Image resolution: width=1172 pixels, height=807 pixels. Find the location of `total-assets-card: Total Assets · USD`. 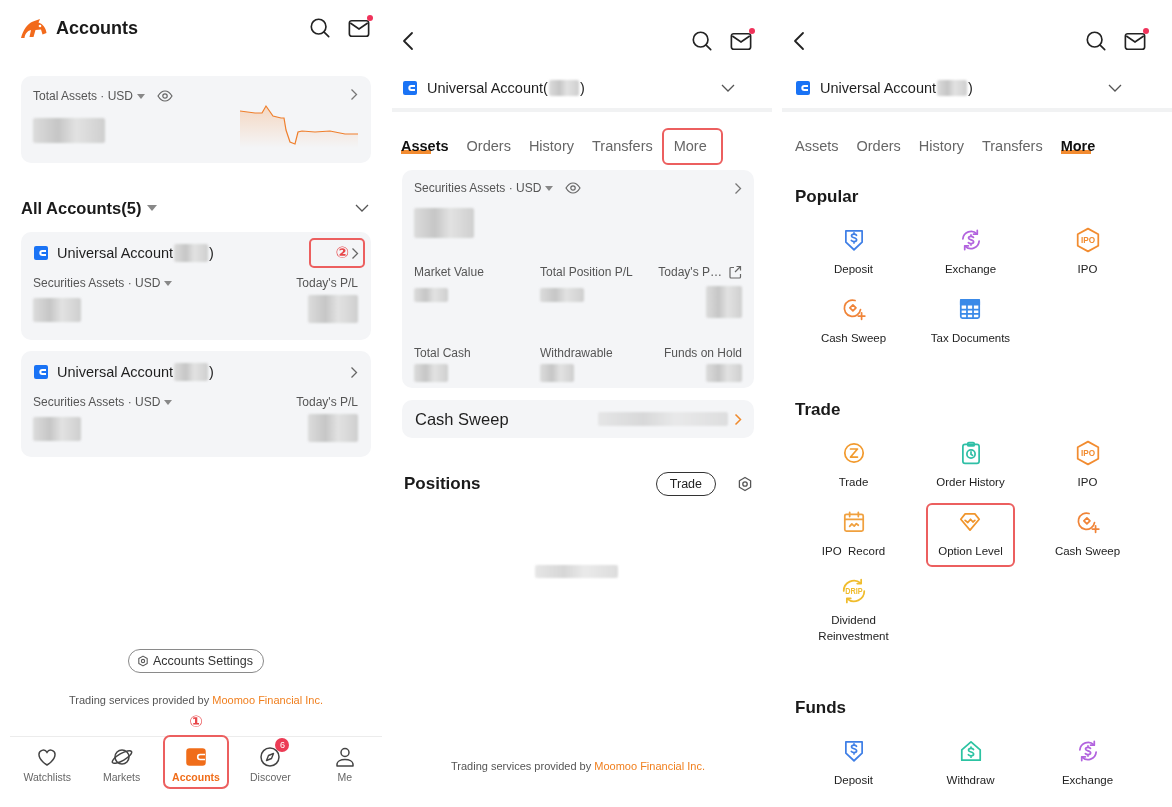

total-assets-card: Total Assets · USD is located at coordinates (196, 119).